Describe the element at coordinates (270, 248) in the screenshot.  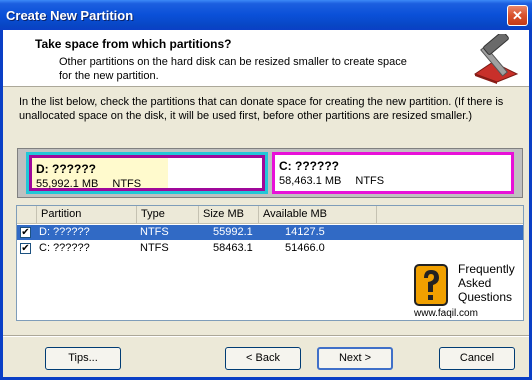
I see `table-row: ✔ C: ?????? NTFS 58463.1 51466.0` at that location.